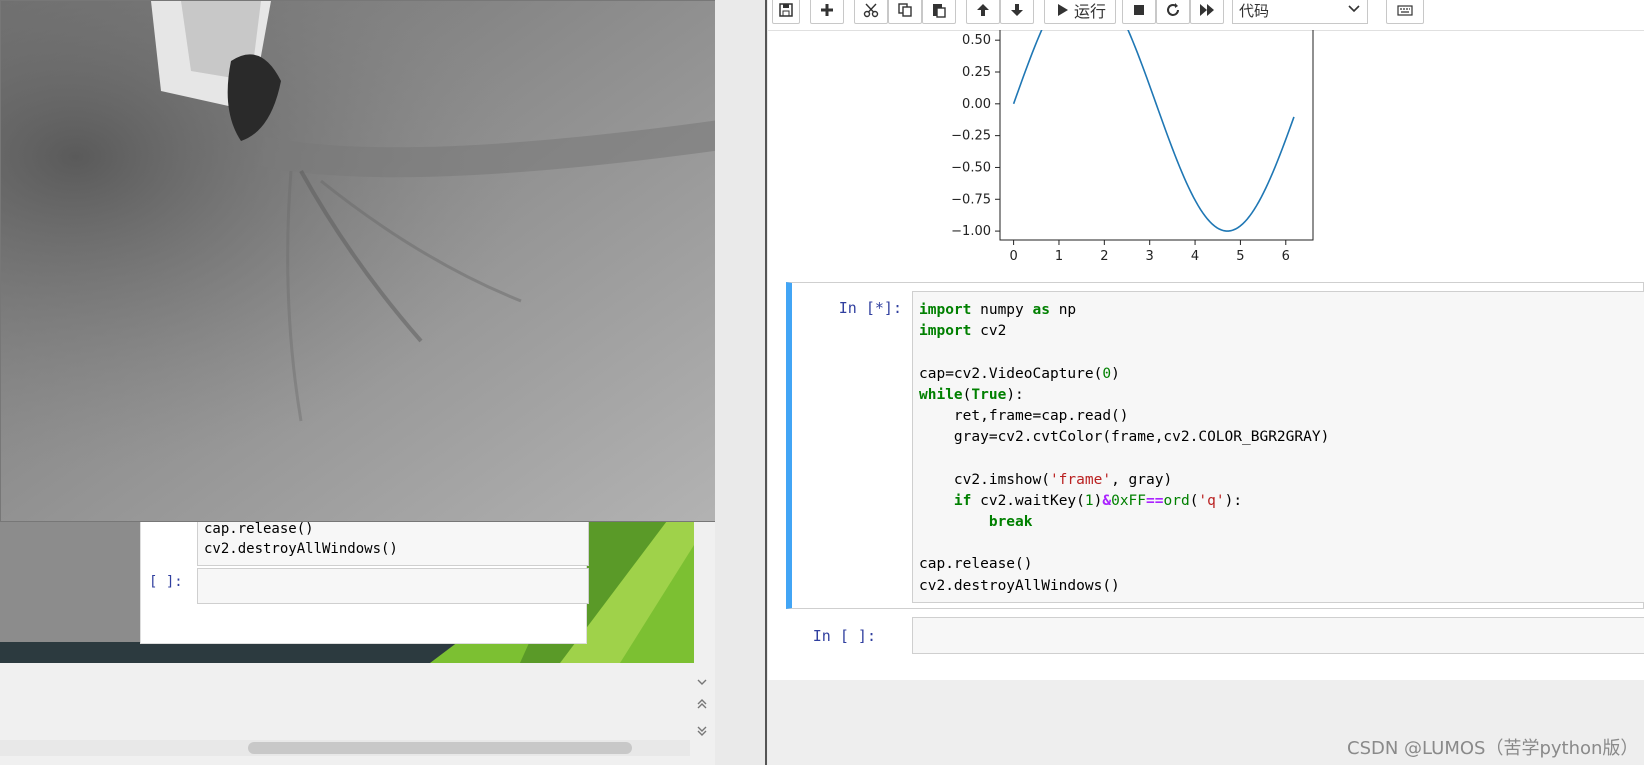  I want to click on command-palette-button, so click(1405, 12).